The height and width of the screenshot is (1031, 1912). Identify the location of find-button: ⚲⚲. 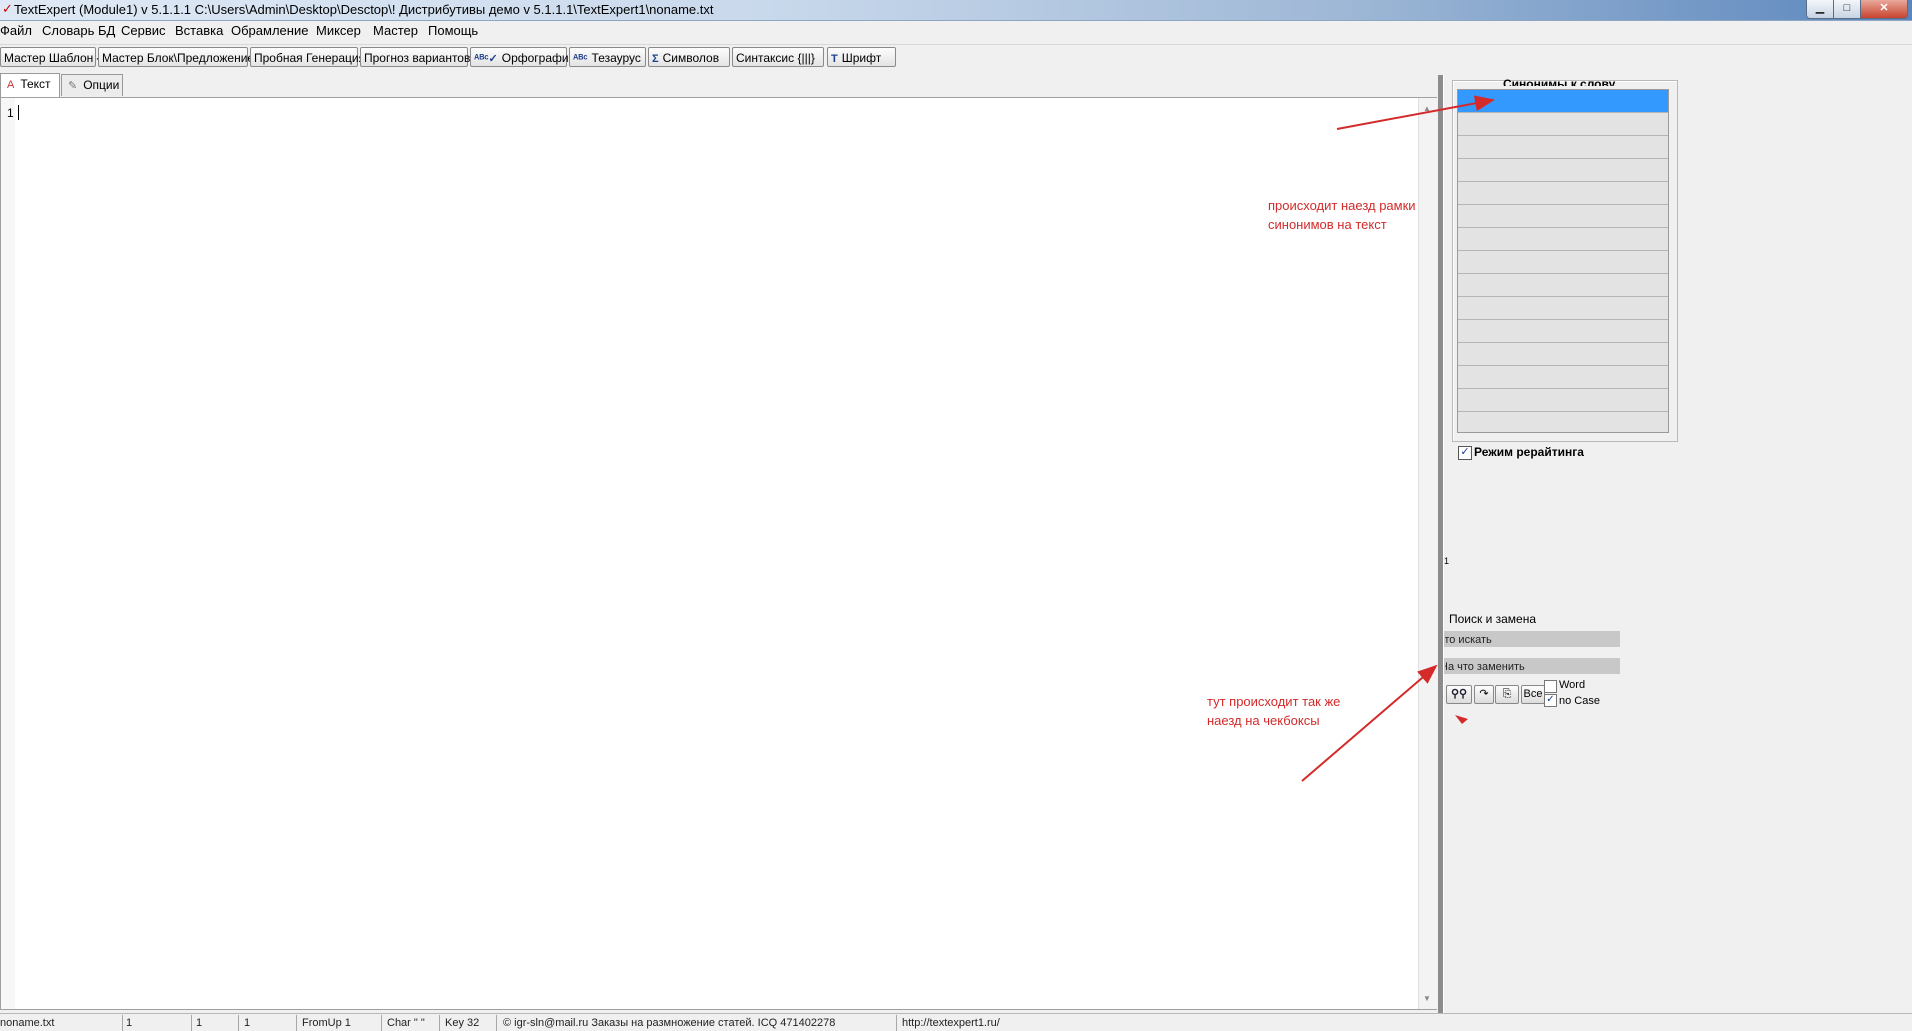
(1459, 694).